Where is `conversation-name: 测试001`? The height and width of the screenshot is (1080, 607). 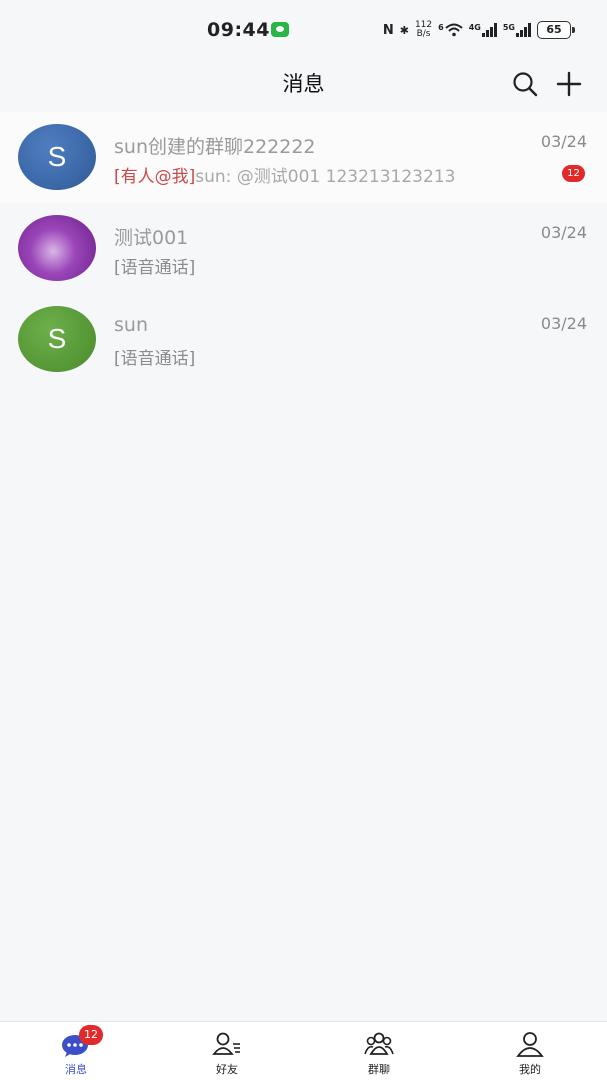
conversation-name: 测试001 is located at coordinates (151, 238).